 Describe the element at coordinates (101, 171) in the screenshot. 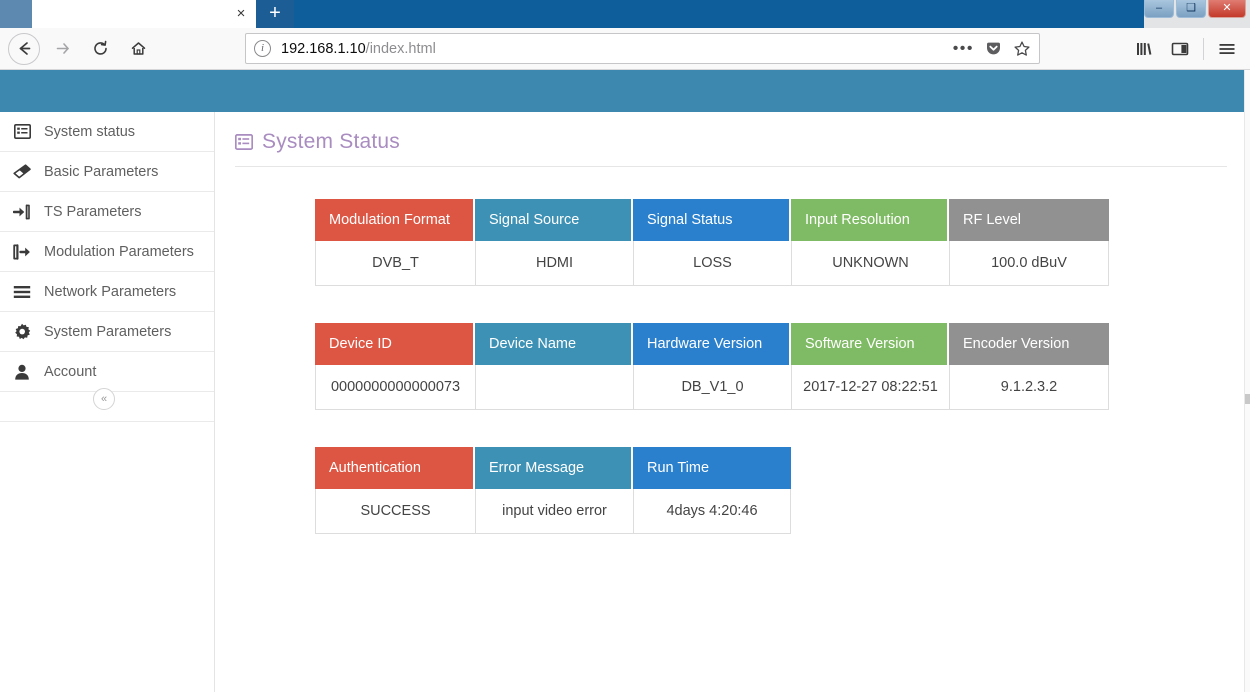

I see `sidebar-item-label: Basic Parameters` at that location.